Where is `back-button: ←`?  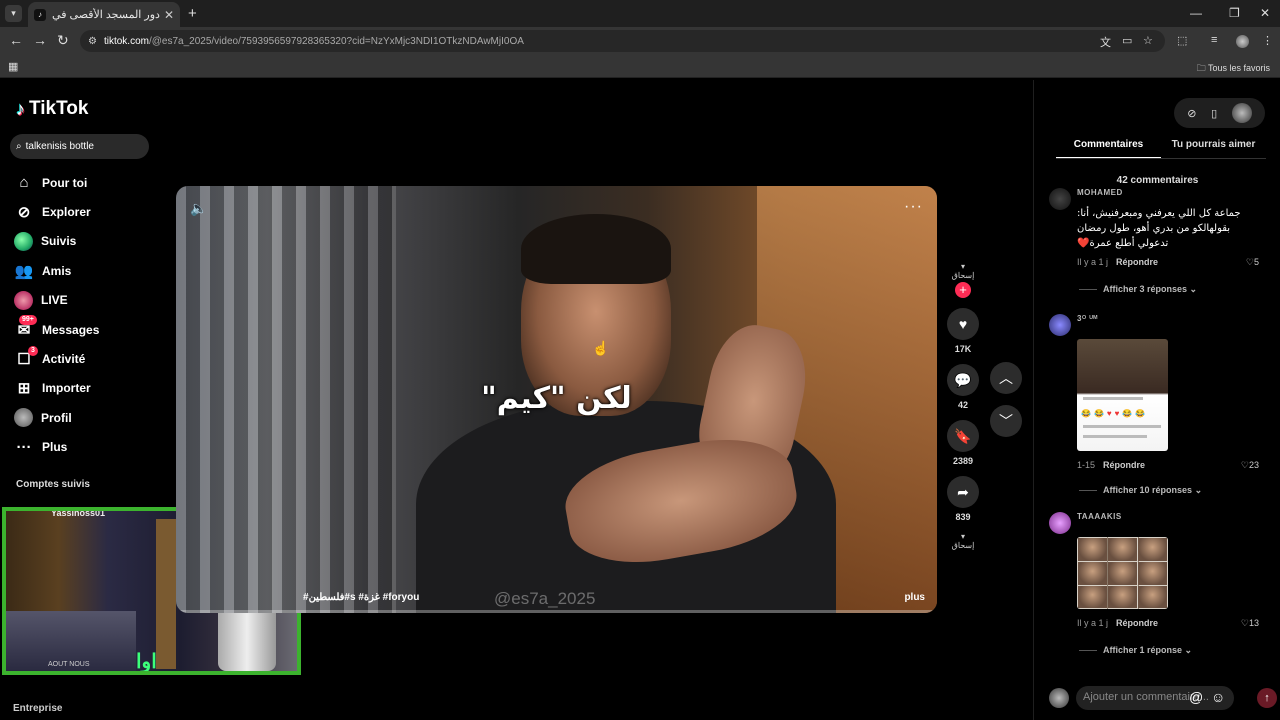
back-button: ← is located at coordinates (16, 40).